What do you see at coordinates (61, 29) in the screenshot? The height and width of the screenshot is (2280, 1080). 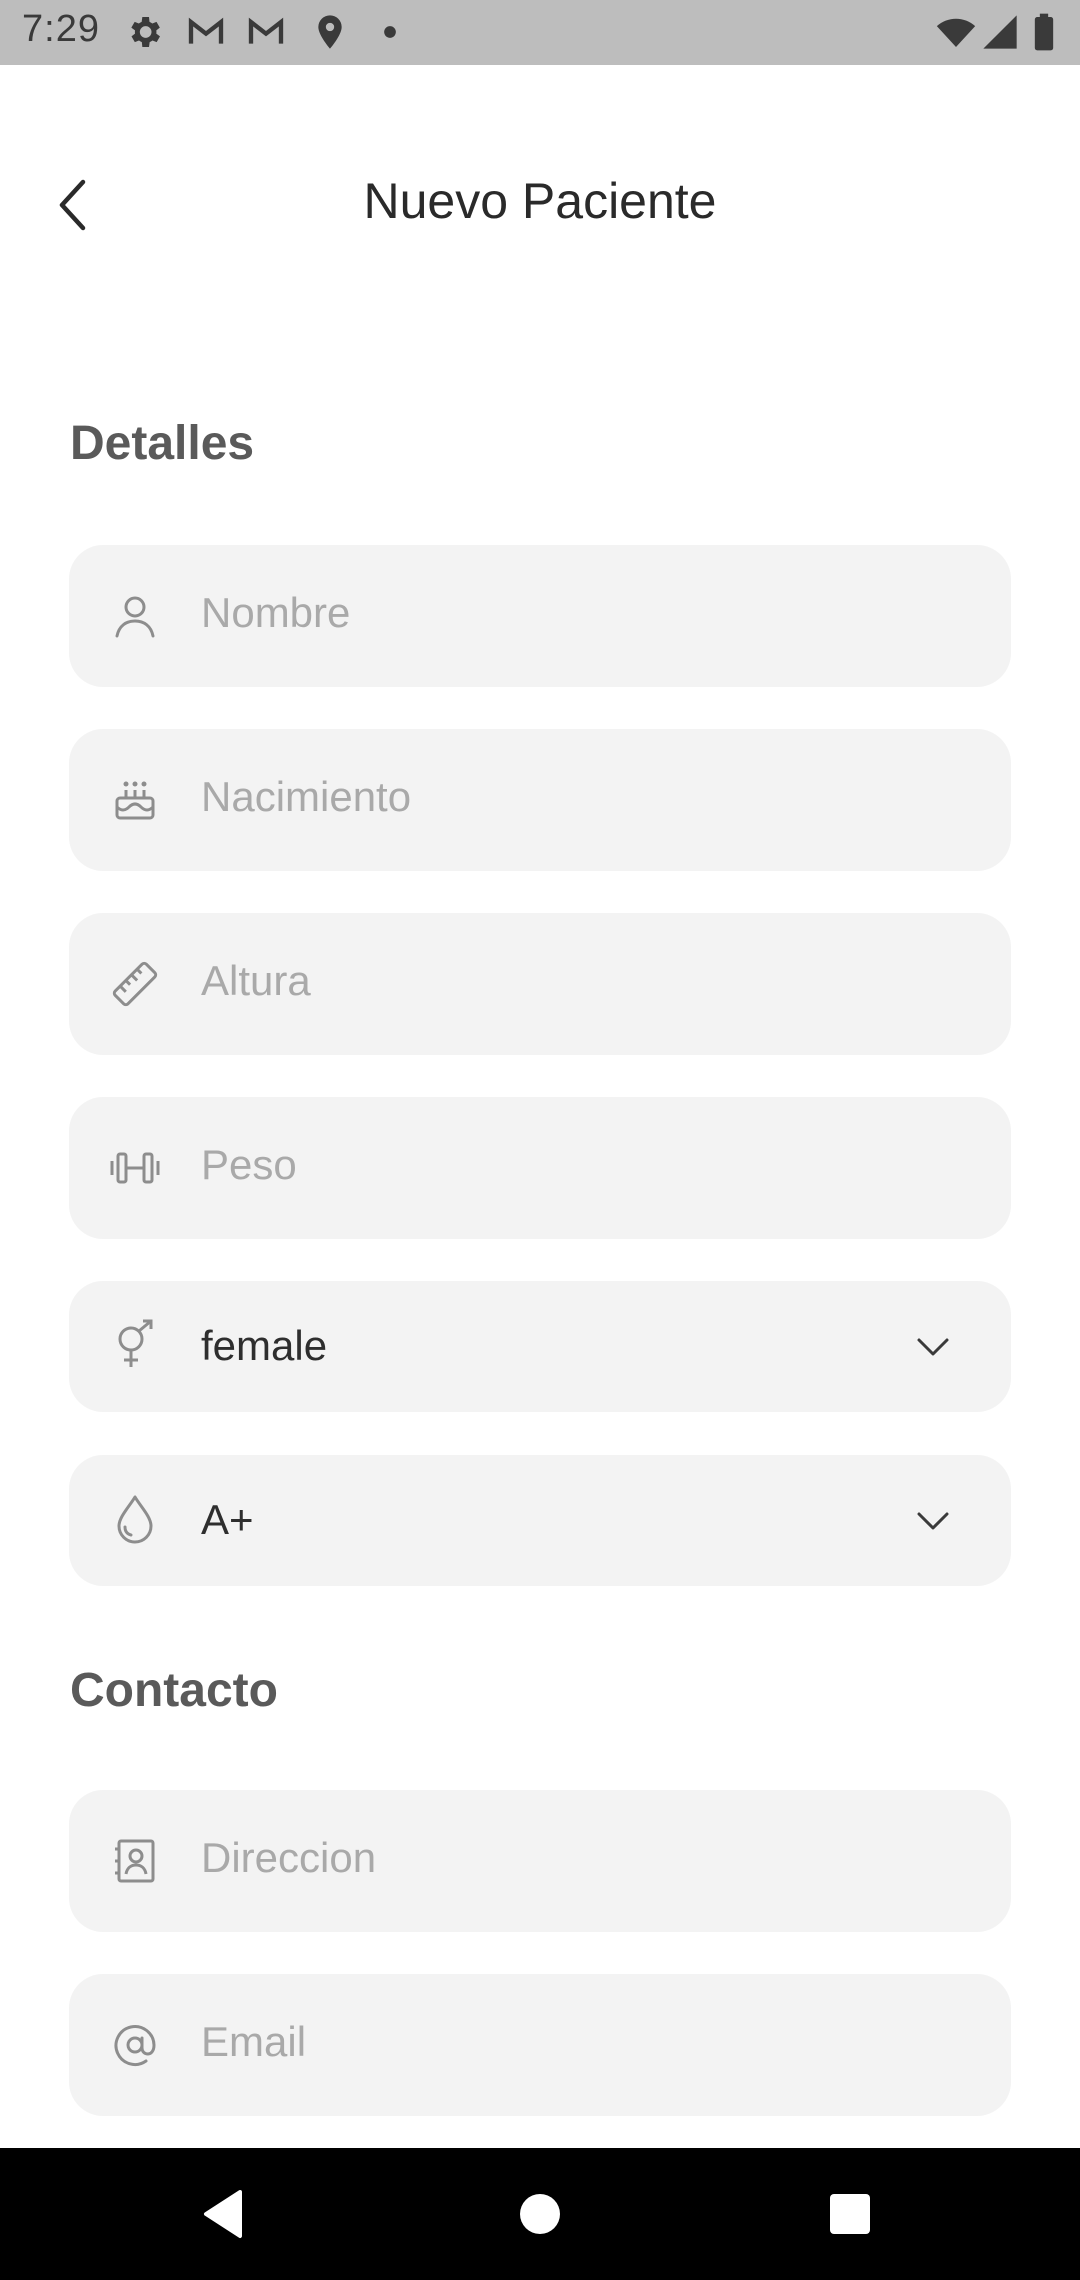 I see `status-time: 7:29` at bounding box center [61, 29].